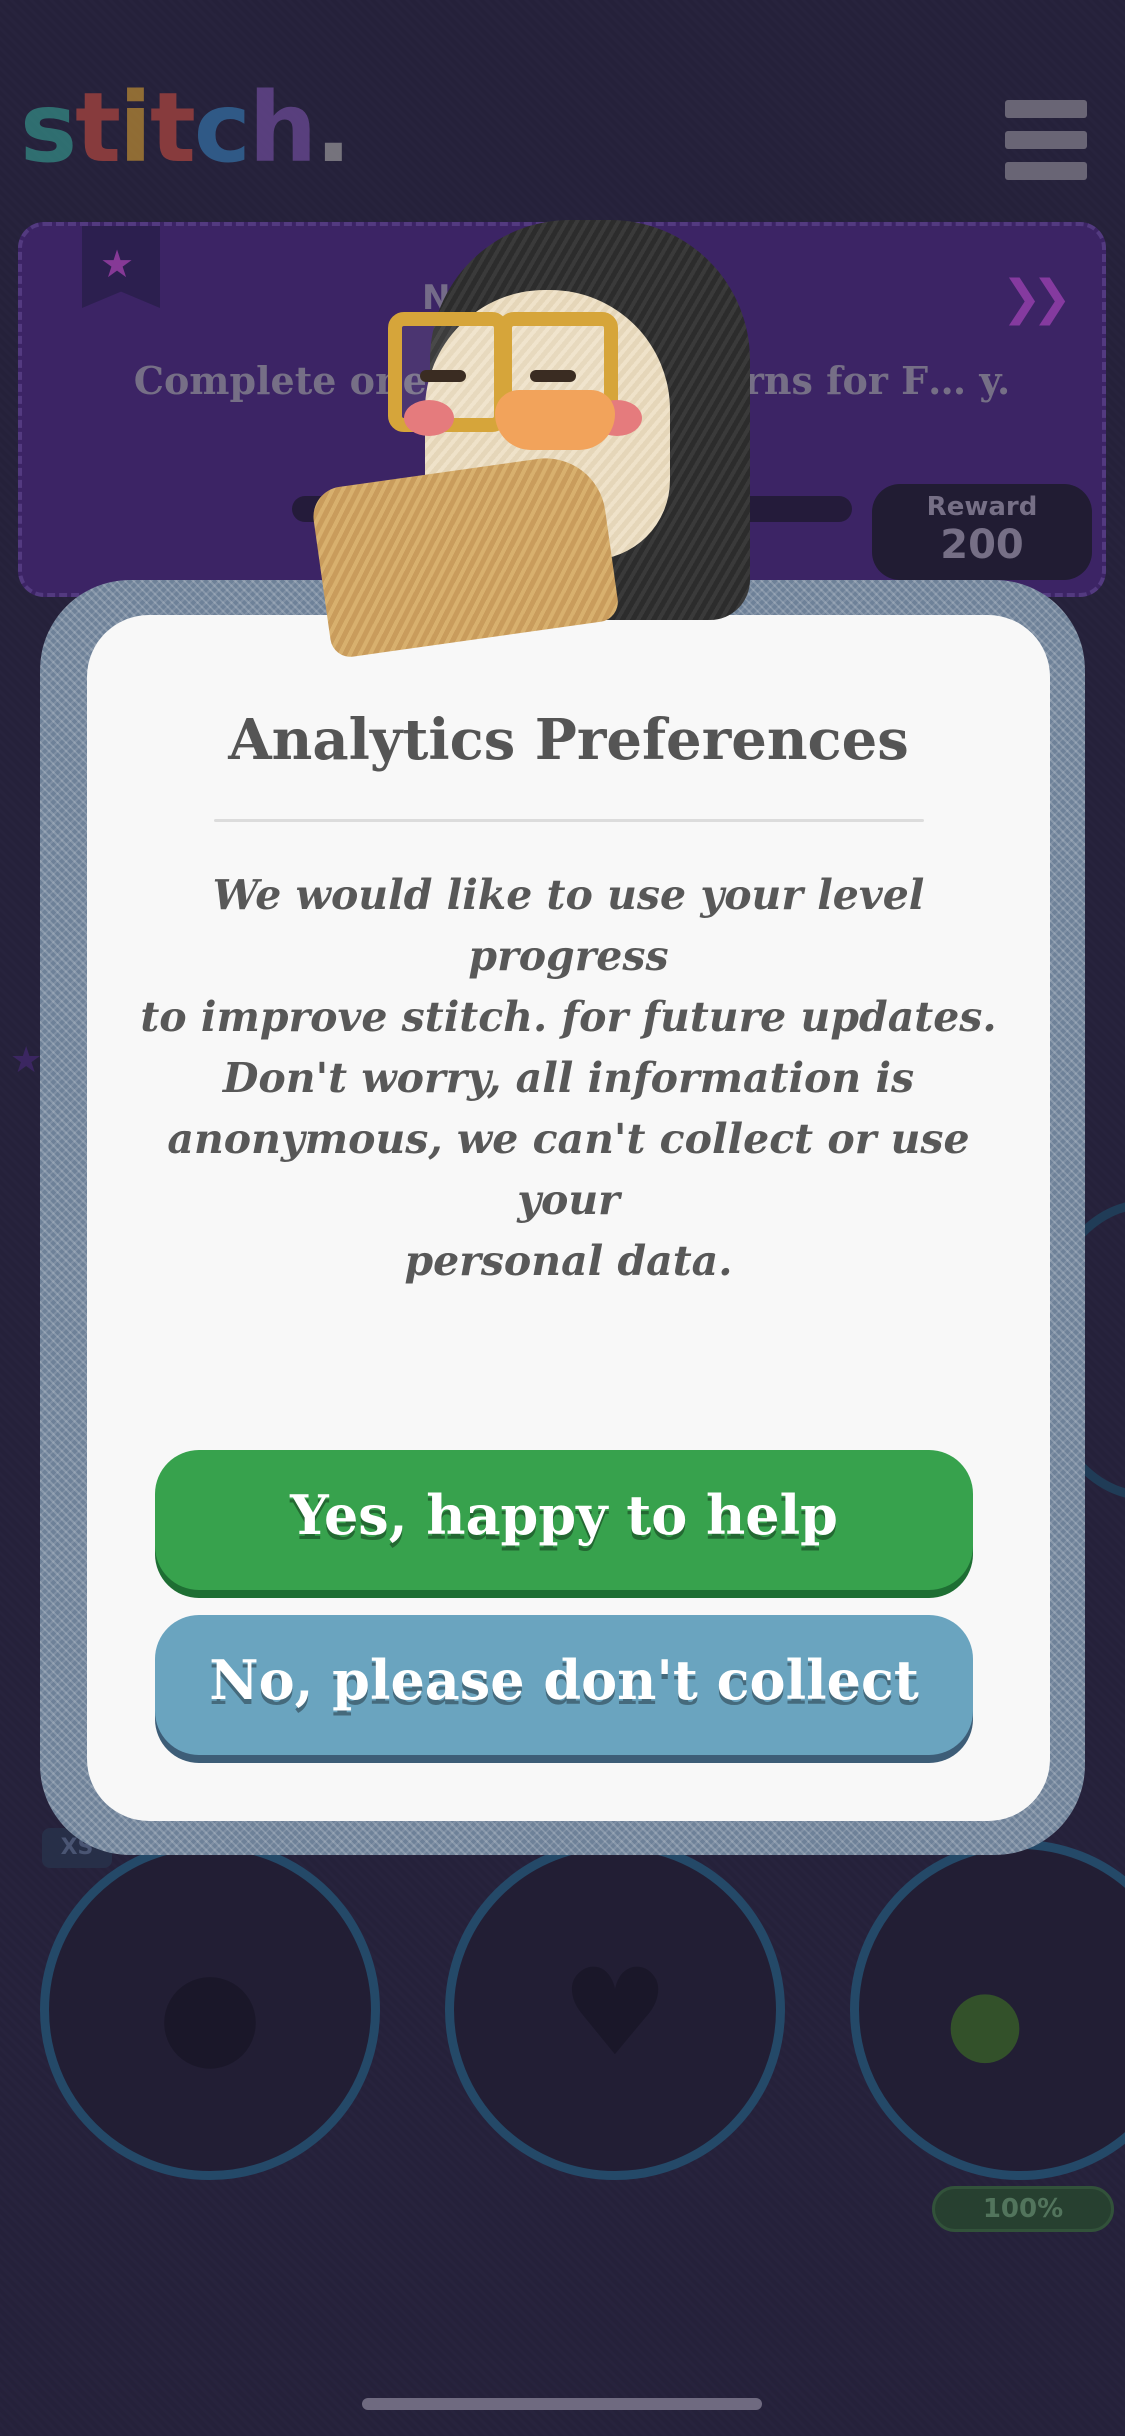 Image resolution: width=1125 pixels, height=2436 pixels. What do you see at coordinates (562, 2404) in the screenshot?
I see `home-indicator` at bounding box center [562, 2404].